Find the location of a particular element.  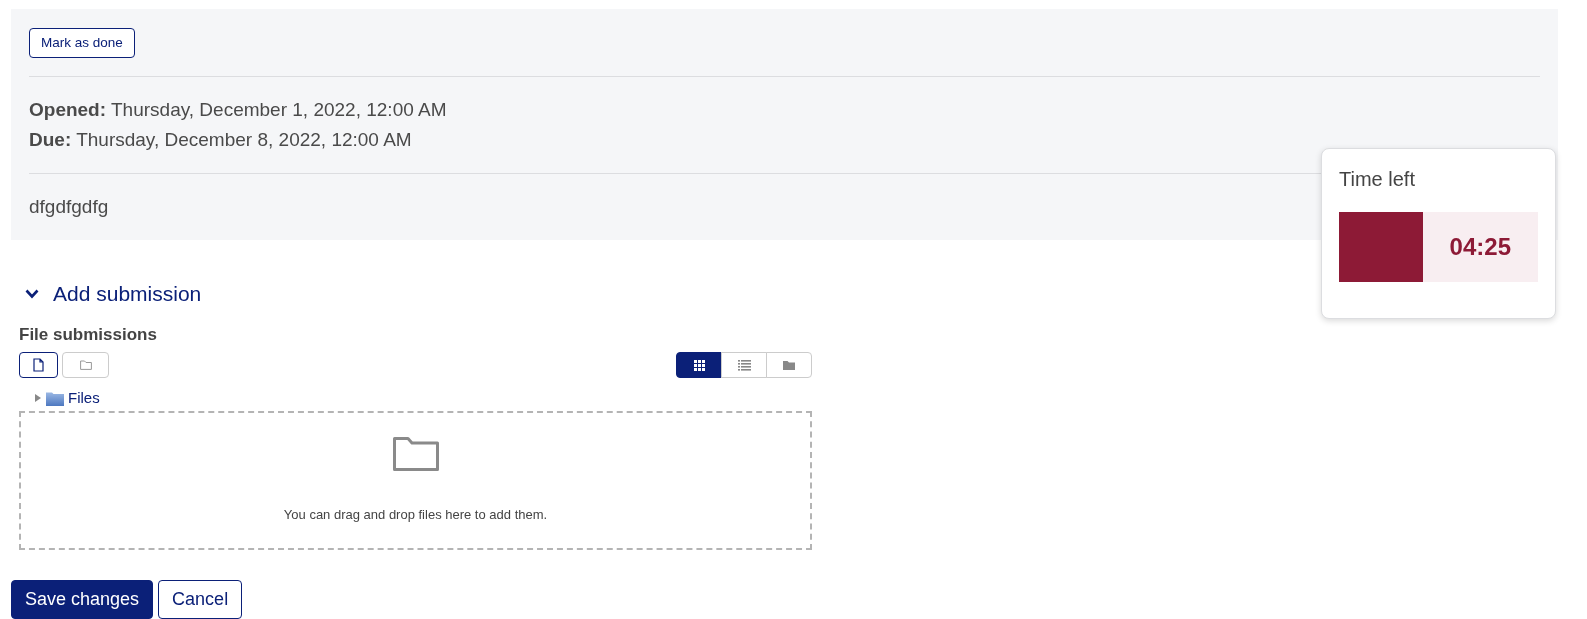

field-label: File submissions is located at coordinates (88, 335).